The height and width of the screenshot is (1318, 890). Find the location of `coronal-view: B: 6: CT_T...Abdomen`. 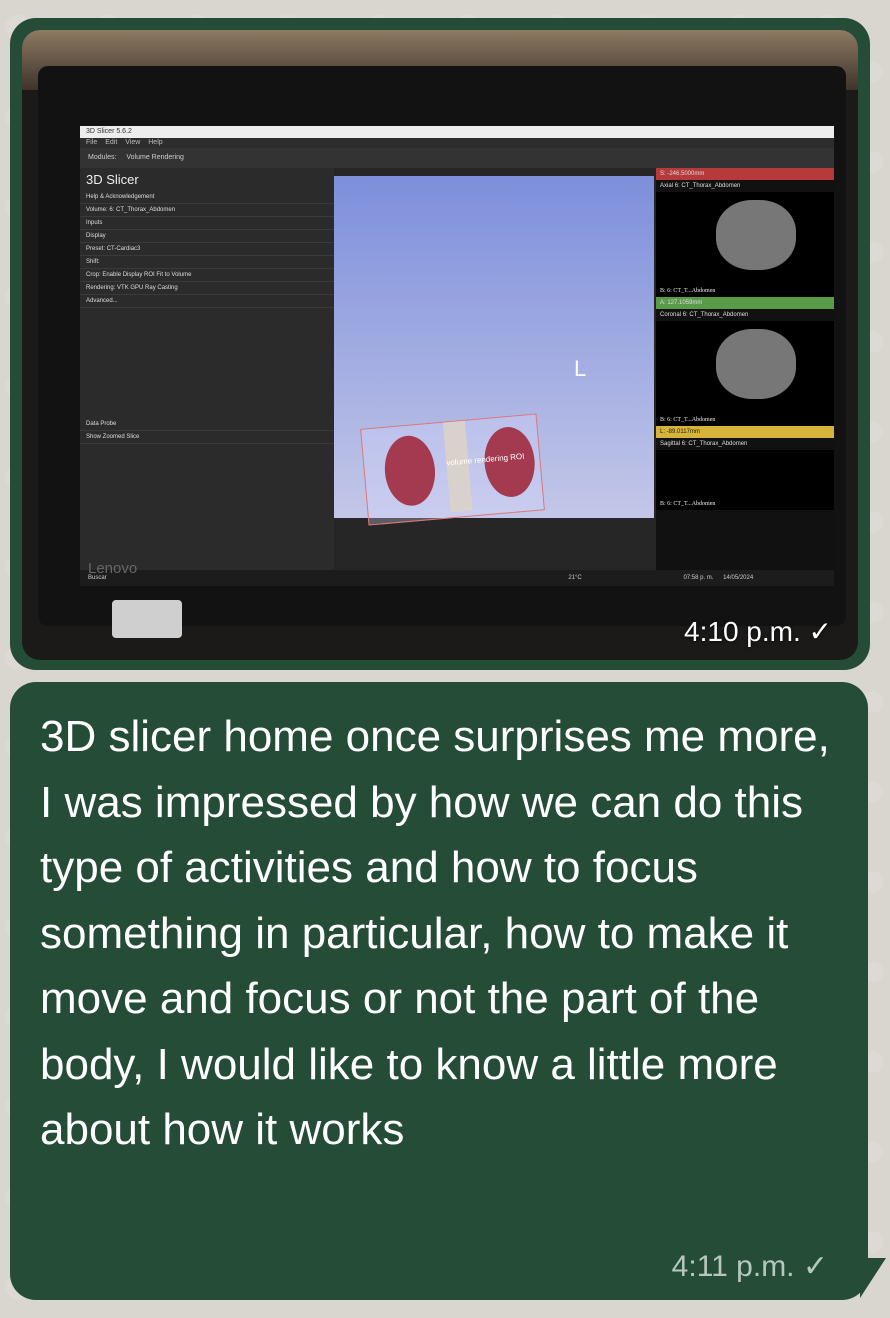

coronal-view: B: 6: CT_T...Abdomen is located at coordinates (745, 373).